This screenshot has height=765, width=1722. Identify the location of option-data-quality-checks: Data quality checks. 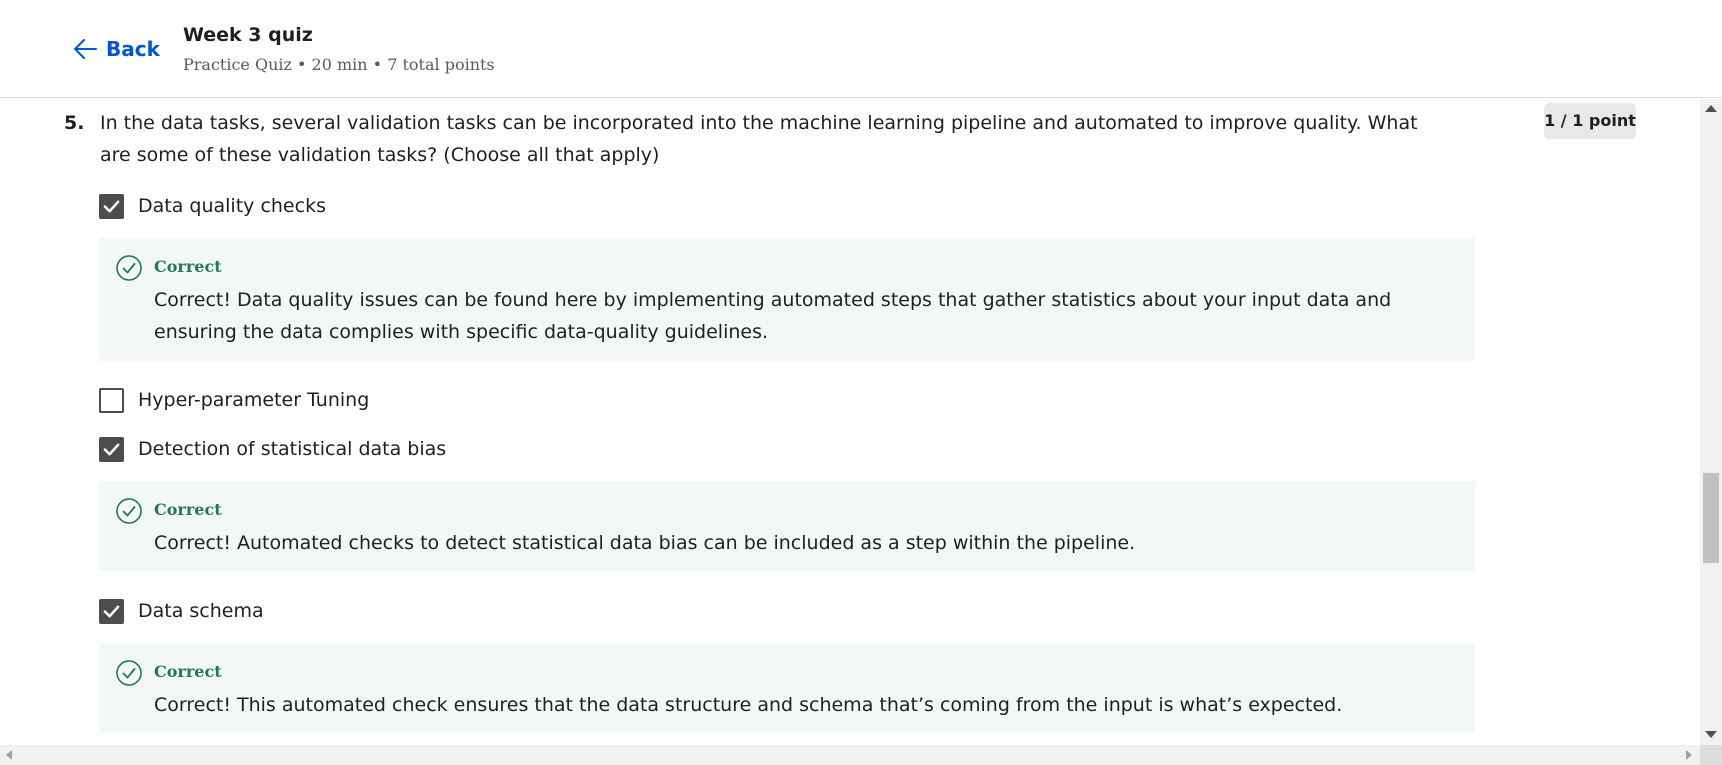
(212, 206).